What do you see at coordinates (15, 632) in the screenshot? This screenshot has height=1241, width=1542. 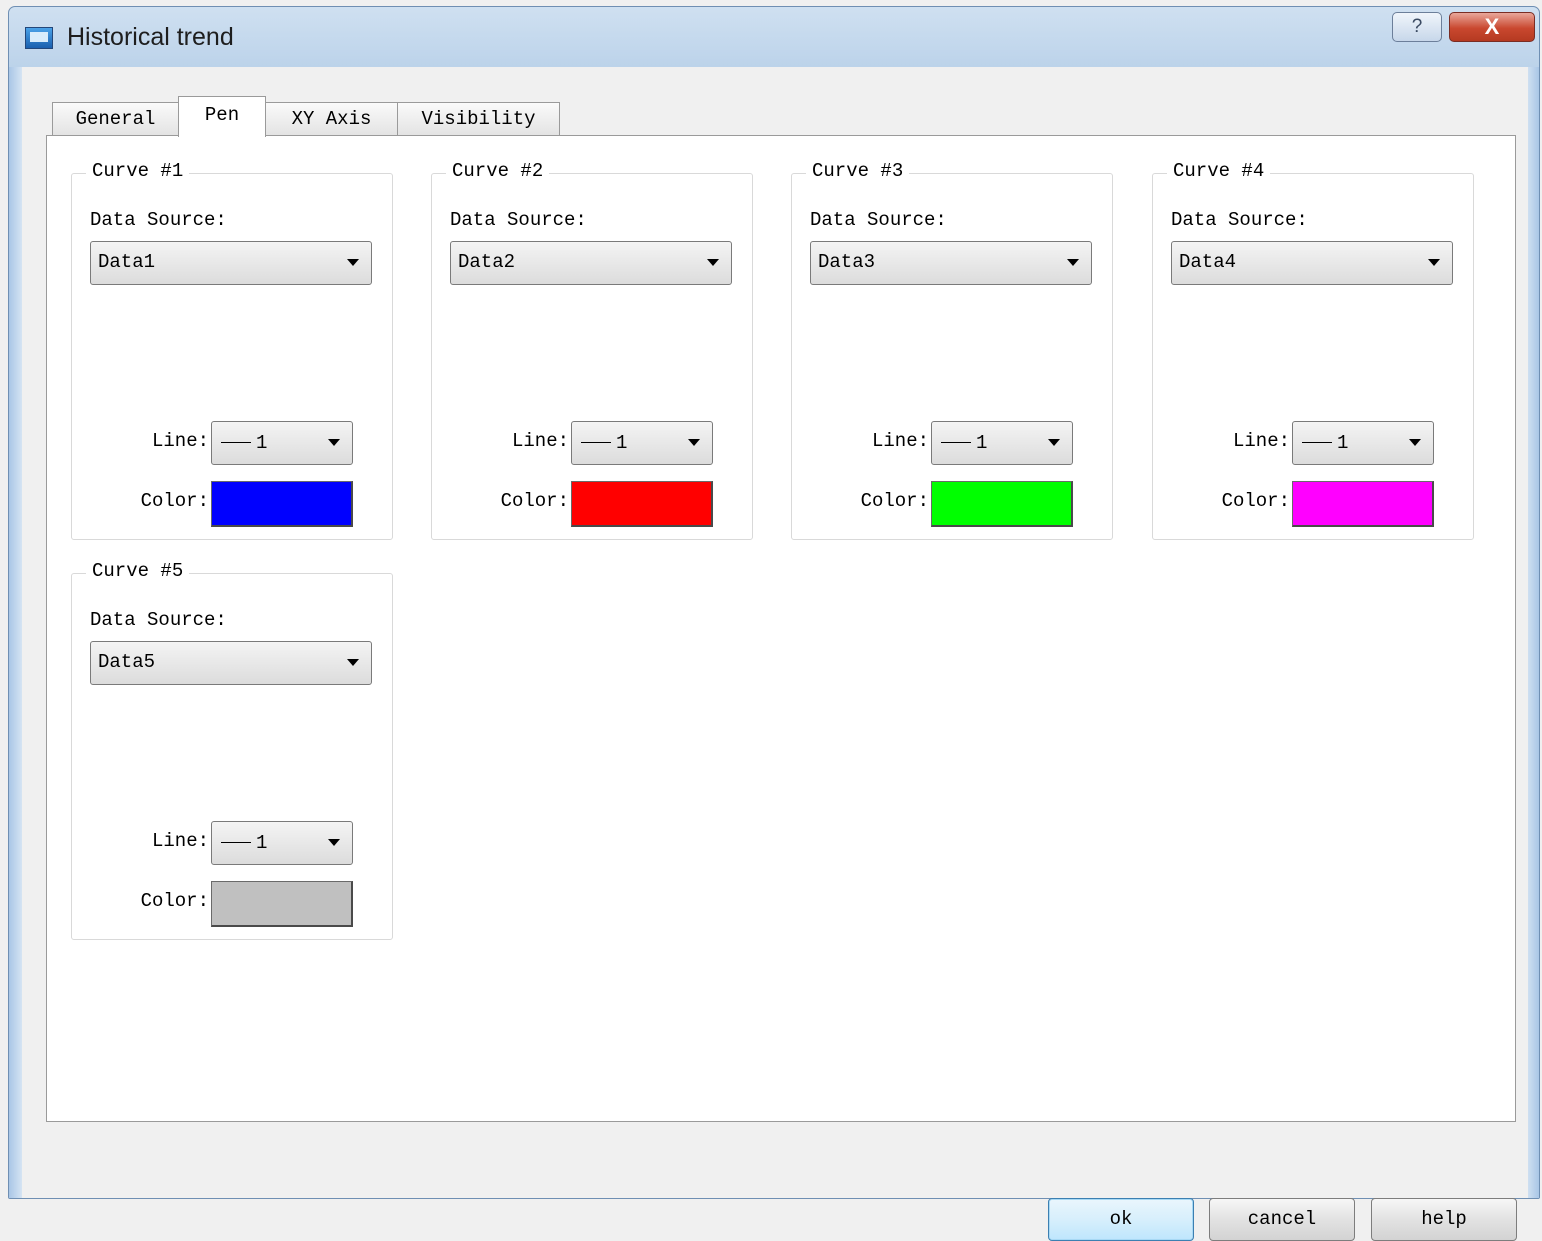 I see `window-frame-left` at bounding box center [15, 632].